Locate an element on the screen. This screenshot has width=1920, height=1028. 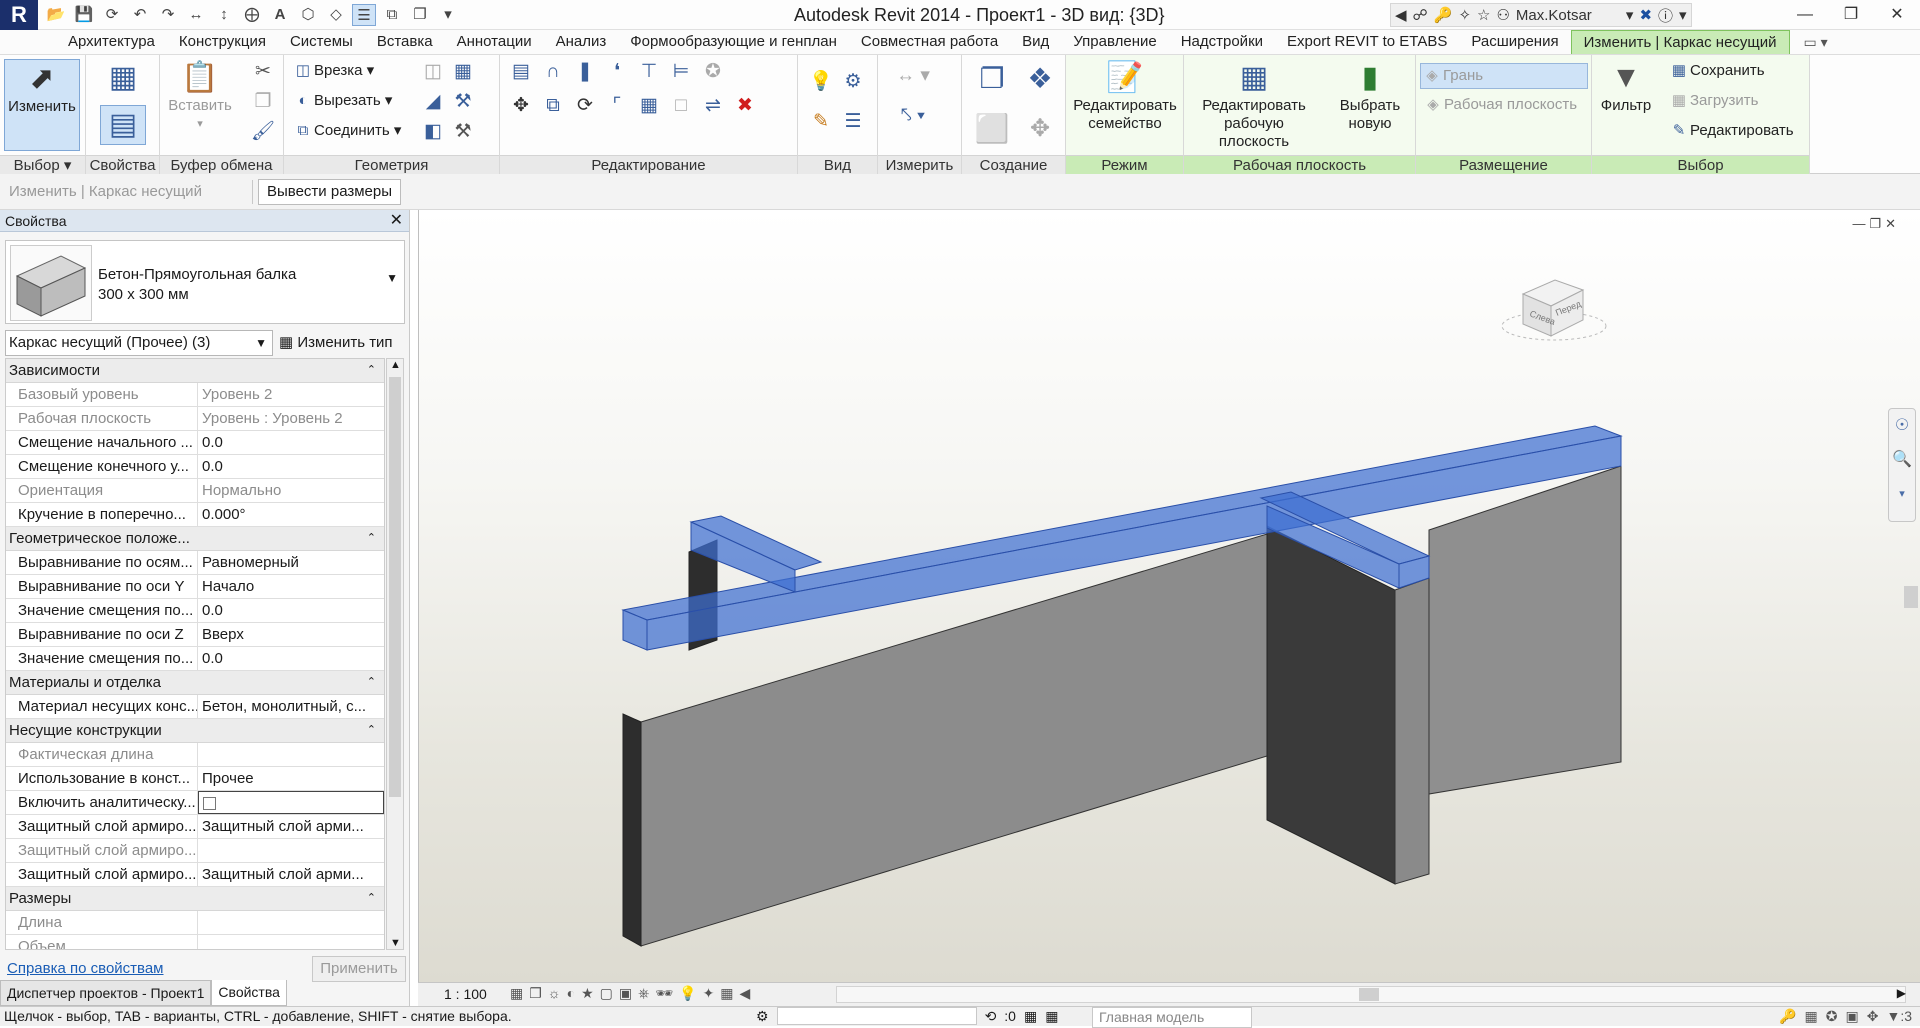
split-gap-icon: ⊨ is located at coordinates (681, 72).